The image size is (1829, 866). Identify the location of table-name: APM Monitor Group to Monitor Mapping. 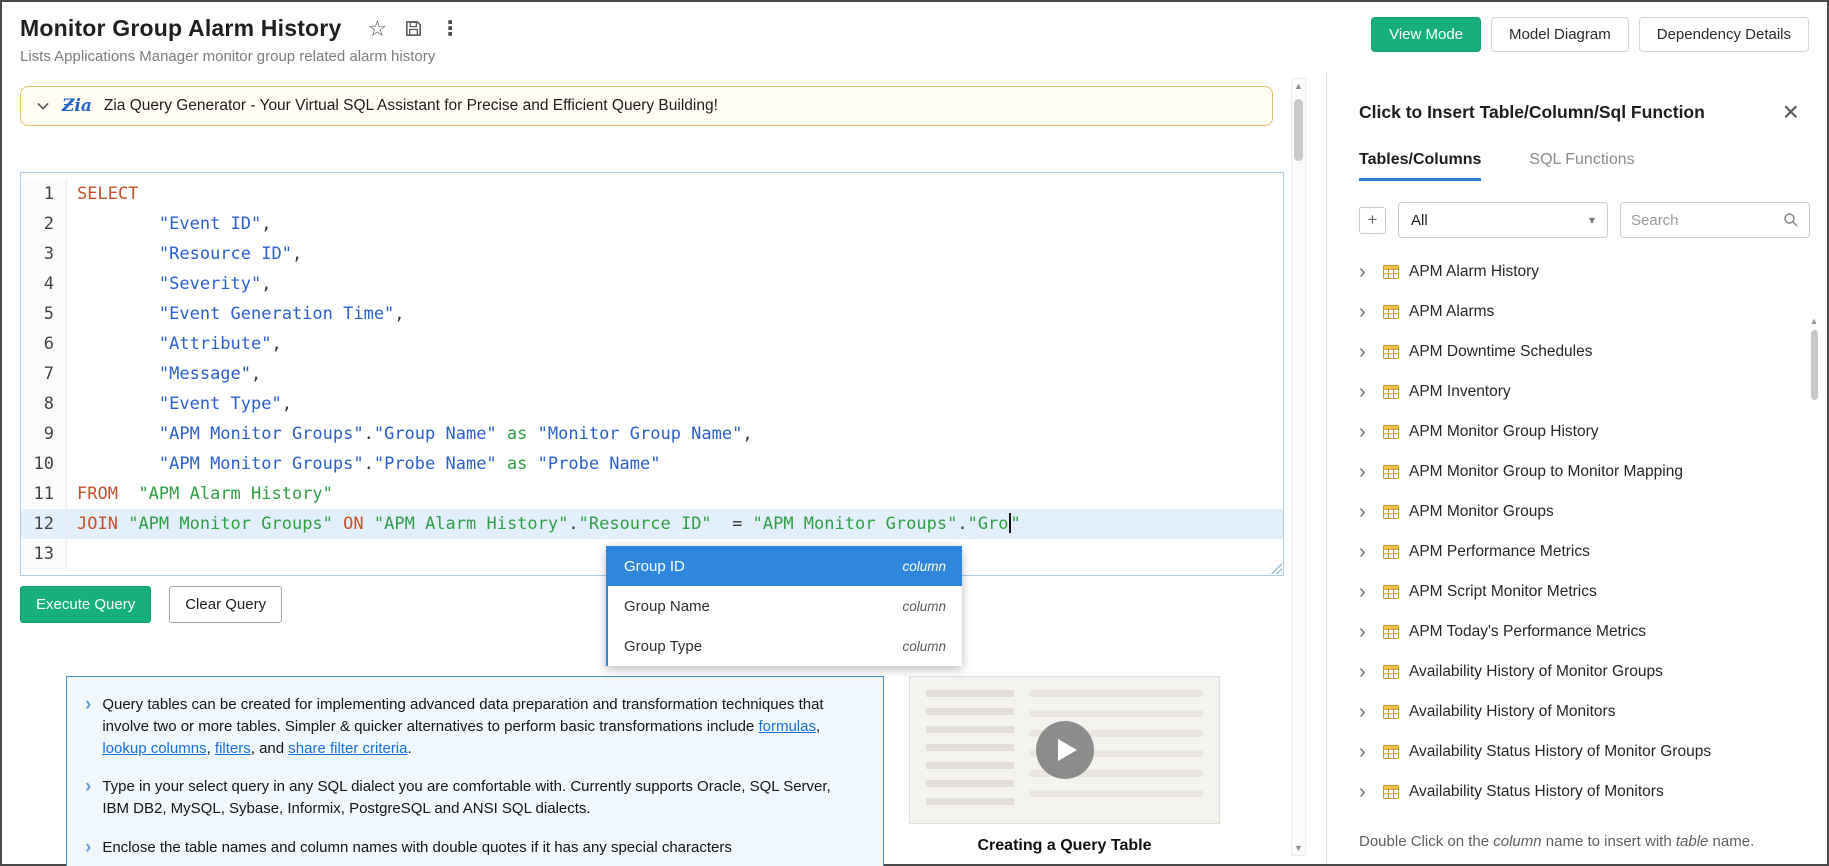
(1546, 472).